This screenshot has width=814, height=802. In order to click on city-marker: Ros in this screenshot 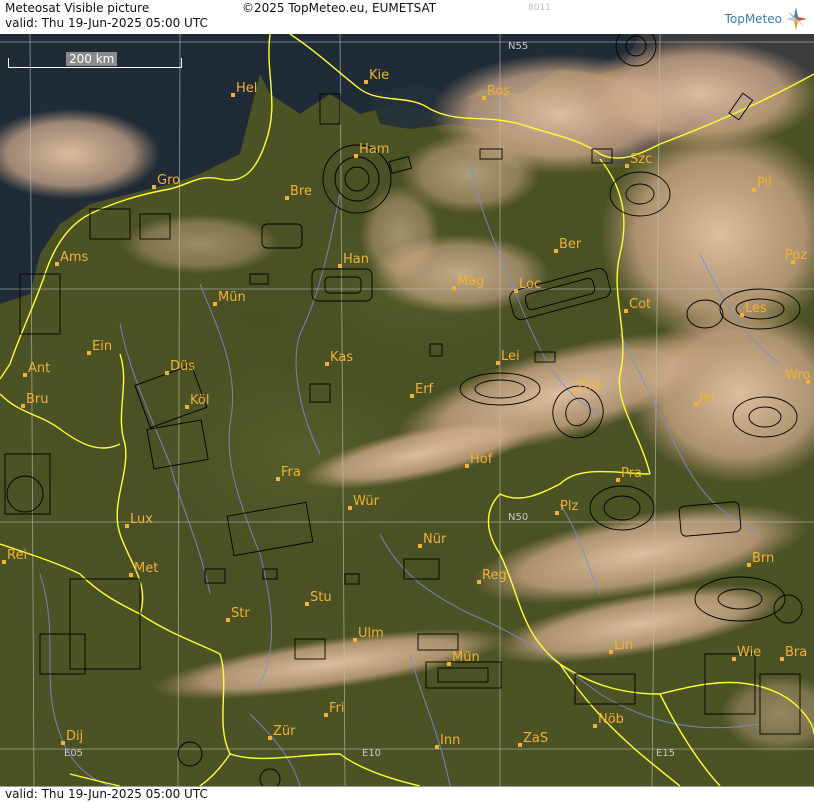, I will do `click(496, 92)`.